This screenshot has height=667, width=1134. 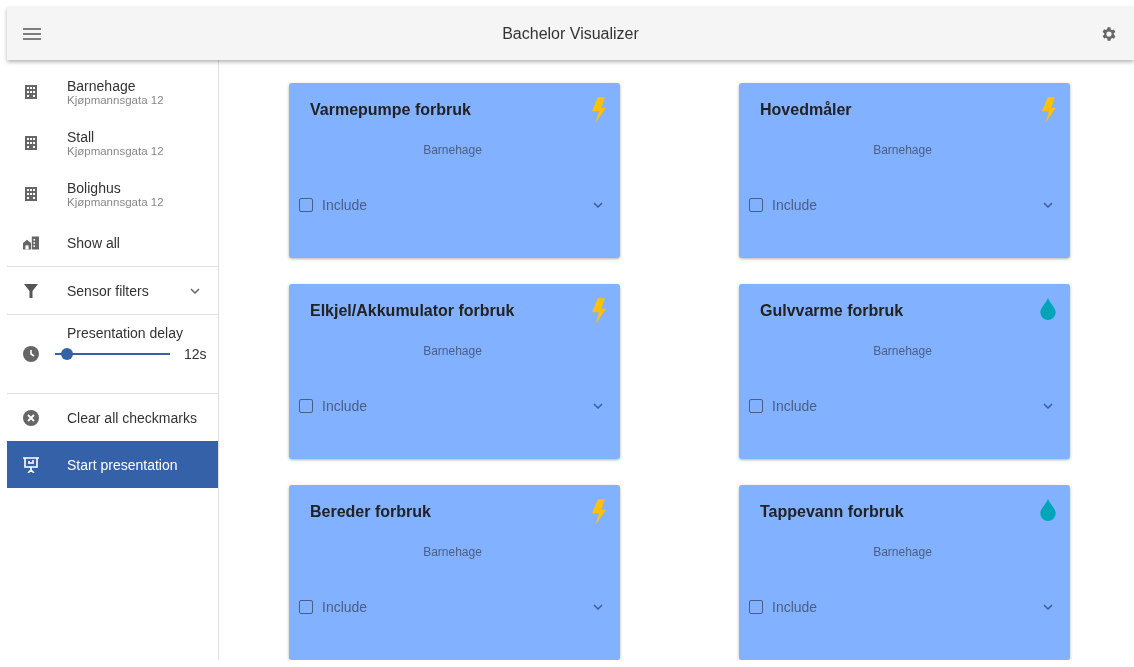 I want to click on action-label: Start presentation, so click(x=122, y=464).